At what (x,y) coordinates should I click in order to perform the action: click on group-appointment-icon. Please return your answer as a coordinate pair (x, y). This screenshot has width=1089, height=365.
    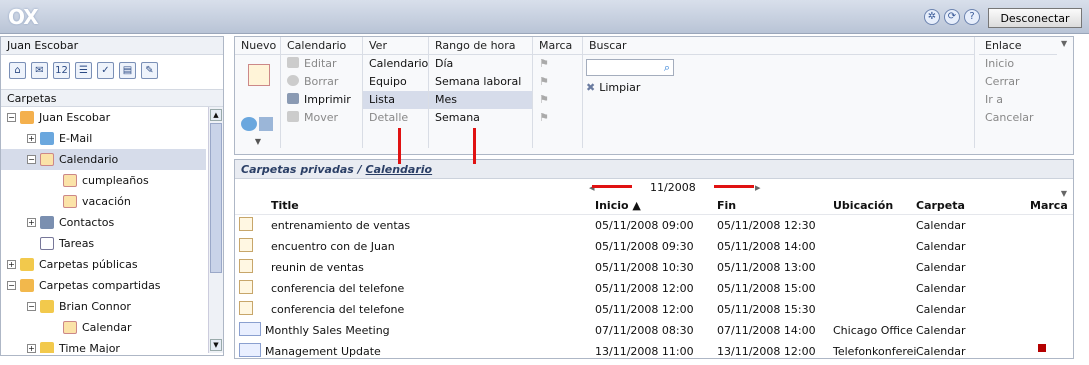
    Looking at the image, I should click on (250, 350).